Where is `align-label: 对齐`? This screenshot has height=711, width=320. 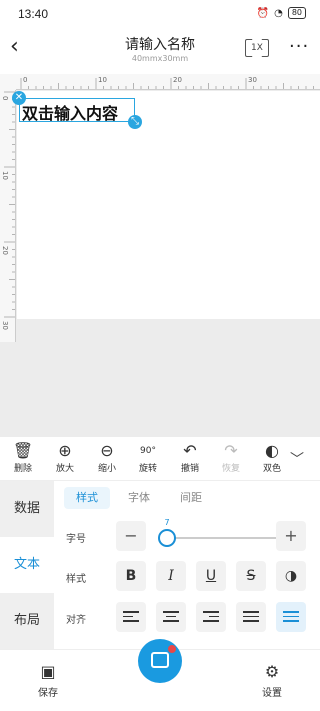 align-label: 对齐 is located at coordinates (76, 620).